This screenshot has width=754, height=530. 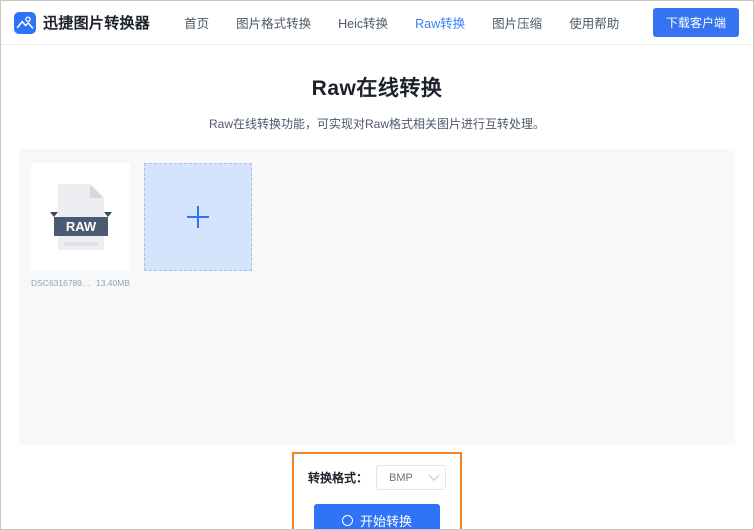 I want to click on file-thumbnail: RAW, so click(x=80, y=217).